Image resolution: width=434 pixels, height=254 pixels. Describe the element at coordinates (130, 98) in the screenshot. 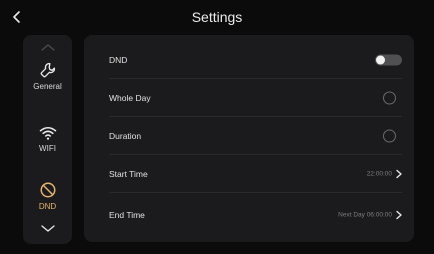

I see `whole-day-label: Whole Day` at that location.